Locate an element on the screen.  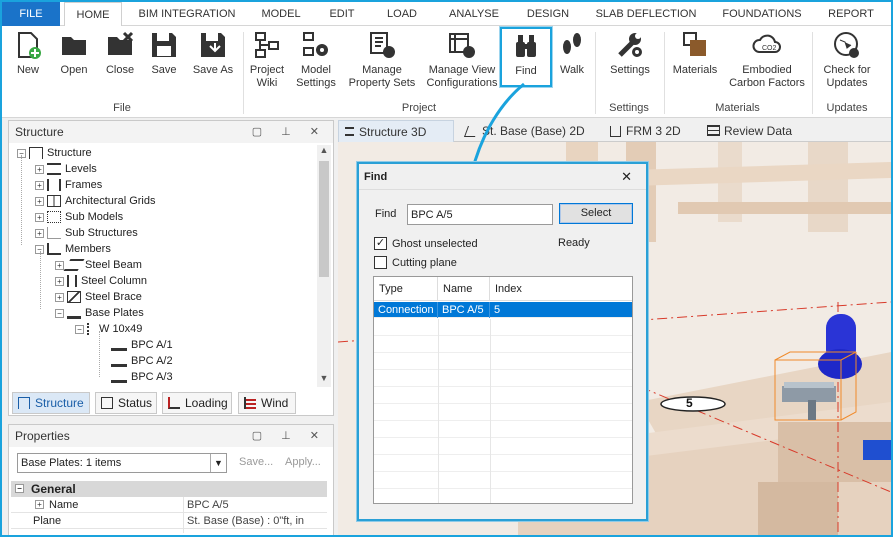
walk-button: Walk is located at coordinates (572, 53).